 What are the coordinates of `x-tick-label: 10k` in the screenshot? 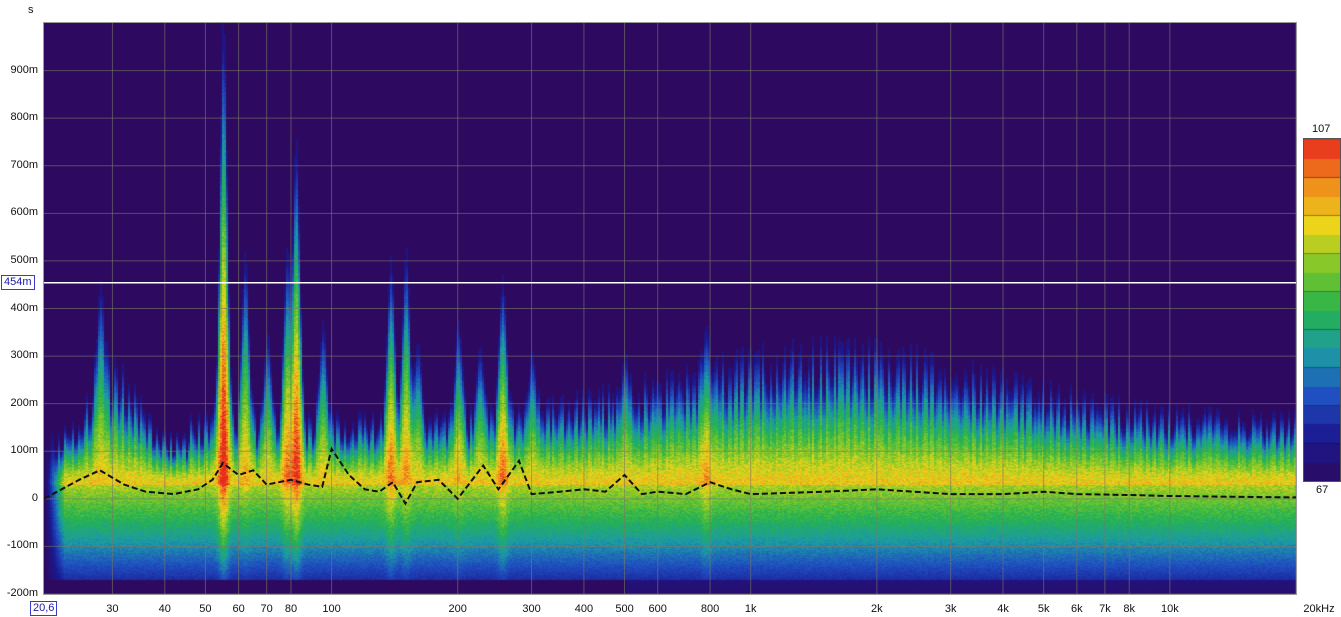 It's located at (1169, 609).